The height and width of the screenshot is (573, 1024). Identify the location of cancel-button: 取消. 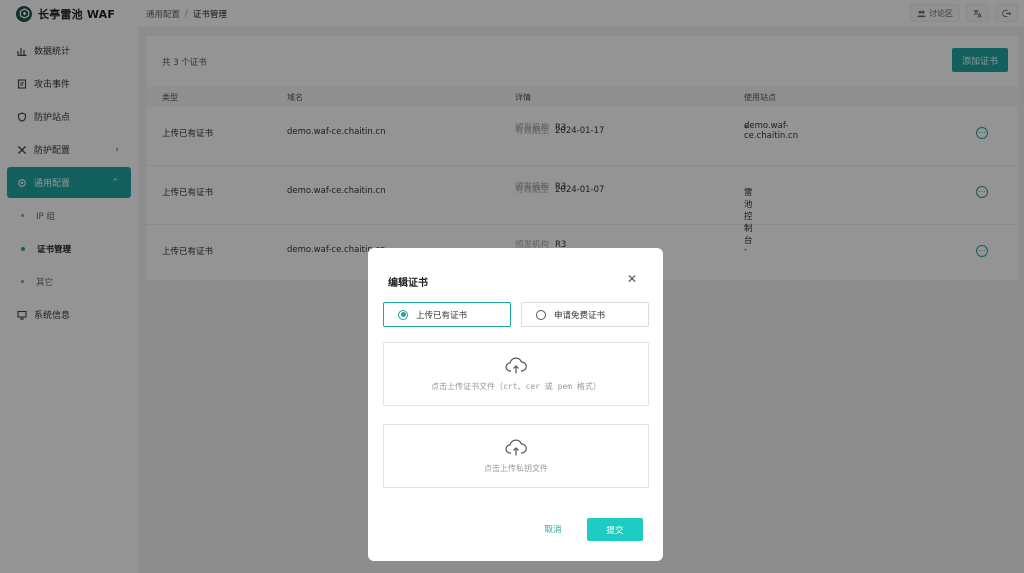
(553, 529).